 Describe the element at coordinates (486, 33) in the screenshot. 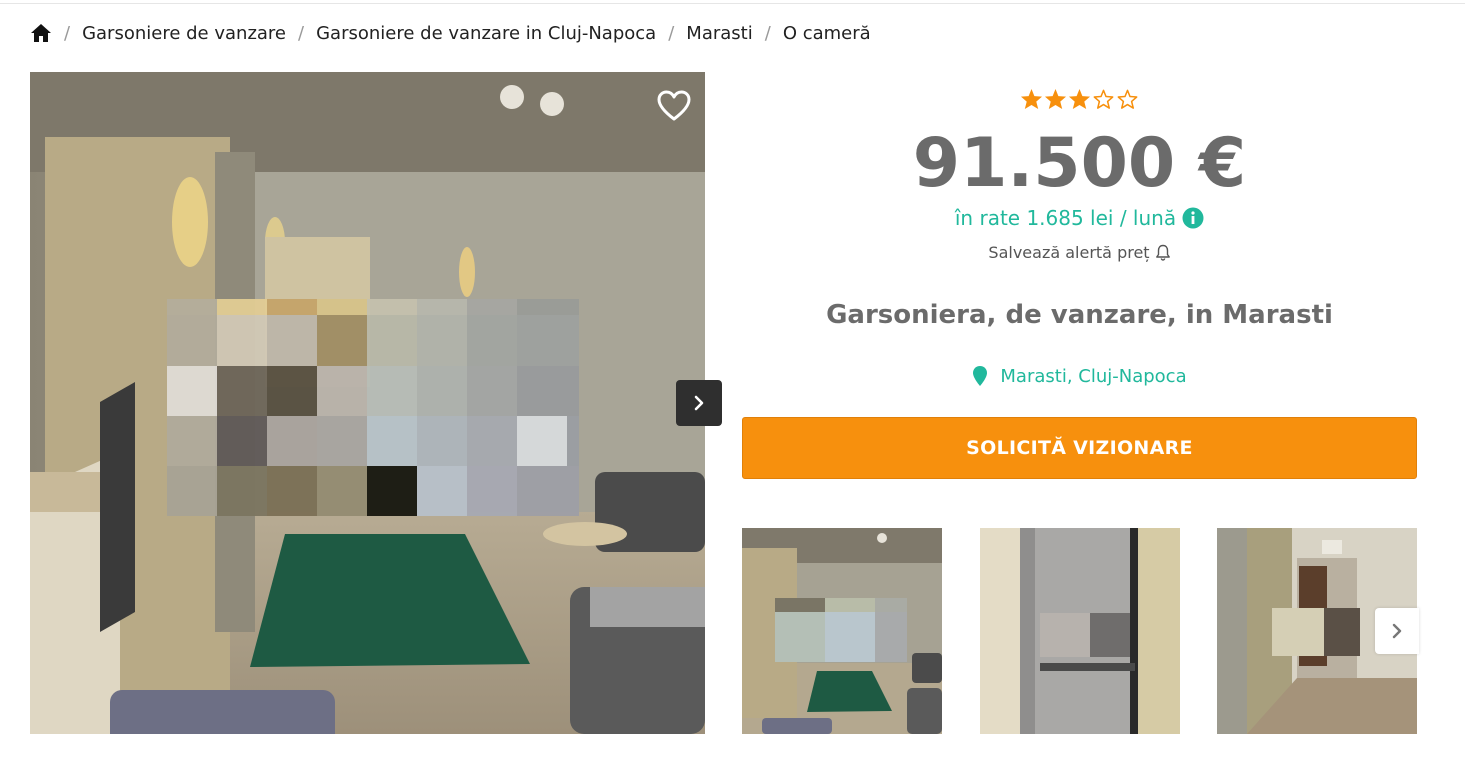

I see `breadcrumb-item: Garsoniere de vanzare in Cluj-Napoca` at that location.